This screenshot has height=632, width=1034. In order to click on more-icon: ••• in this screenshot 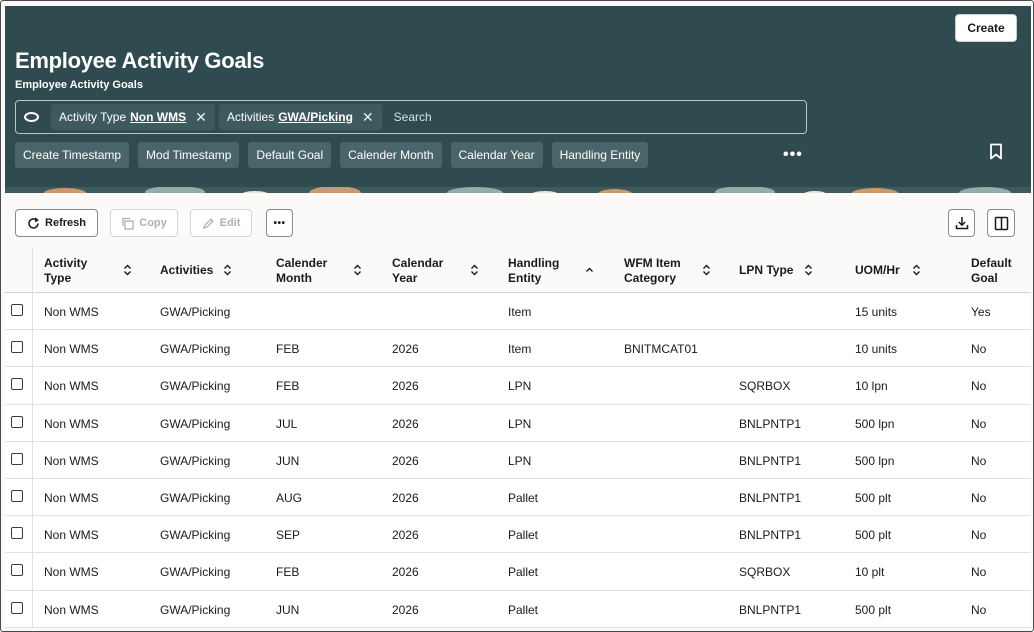, I will do `click(279, 223)`.